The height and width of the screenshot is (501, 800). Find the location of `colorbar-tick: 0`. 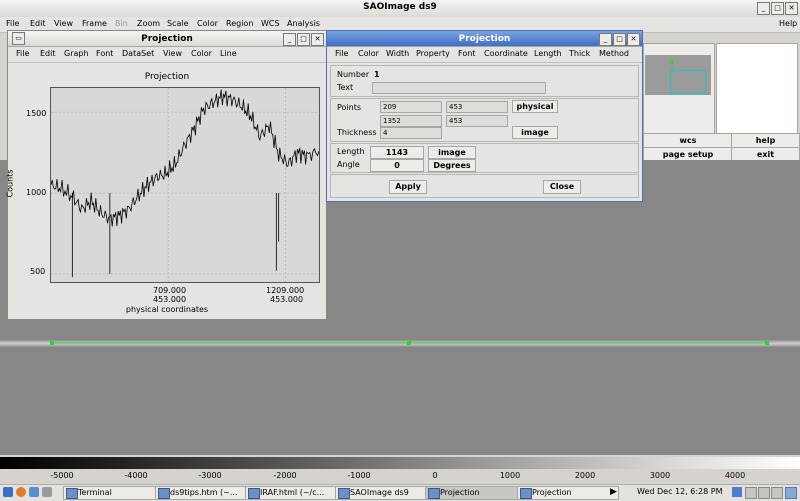

colorbar-tick: 0 is located at coordinates (435, 475).